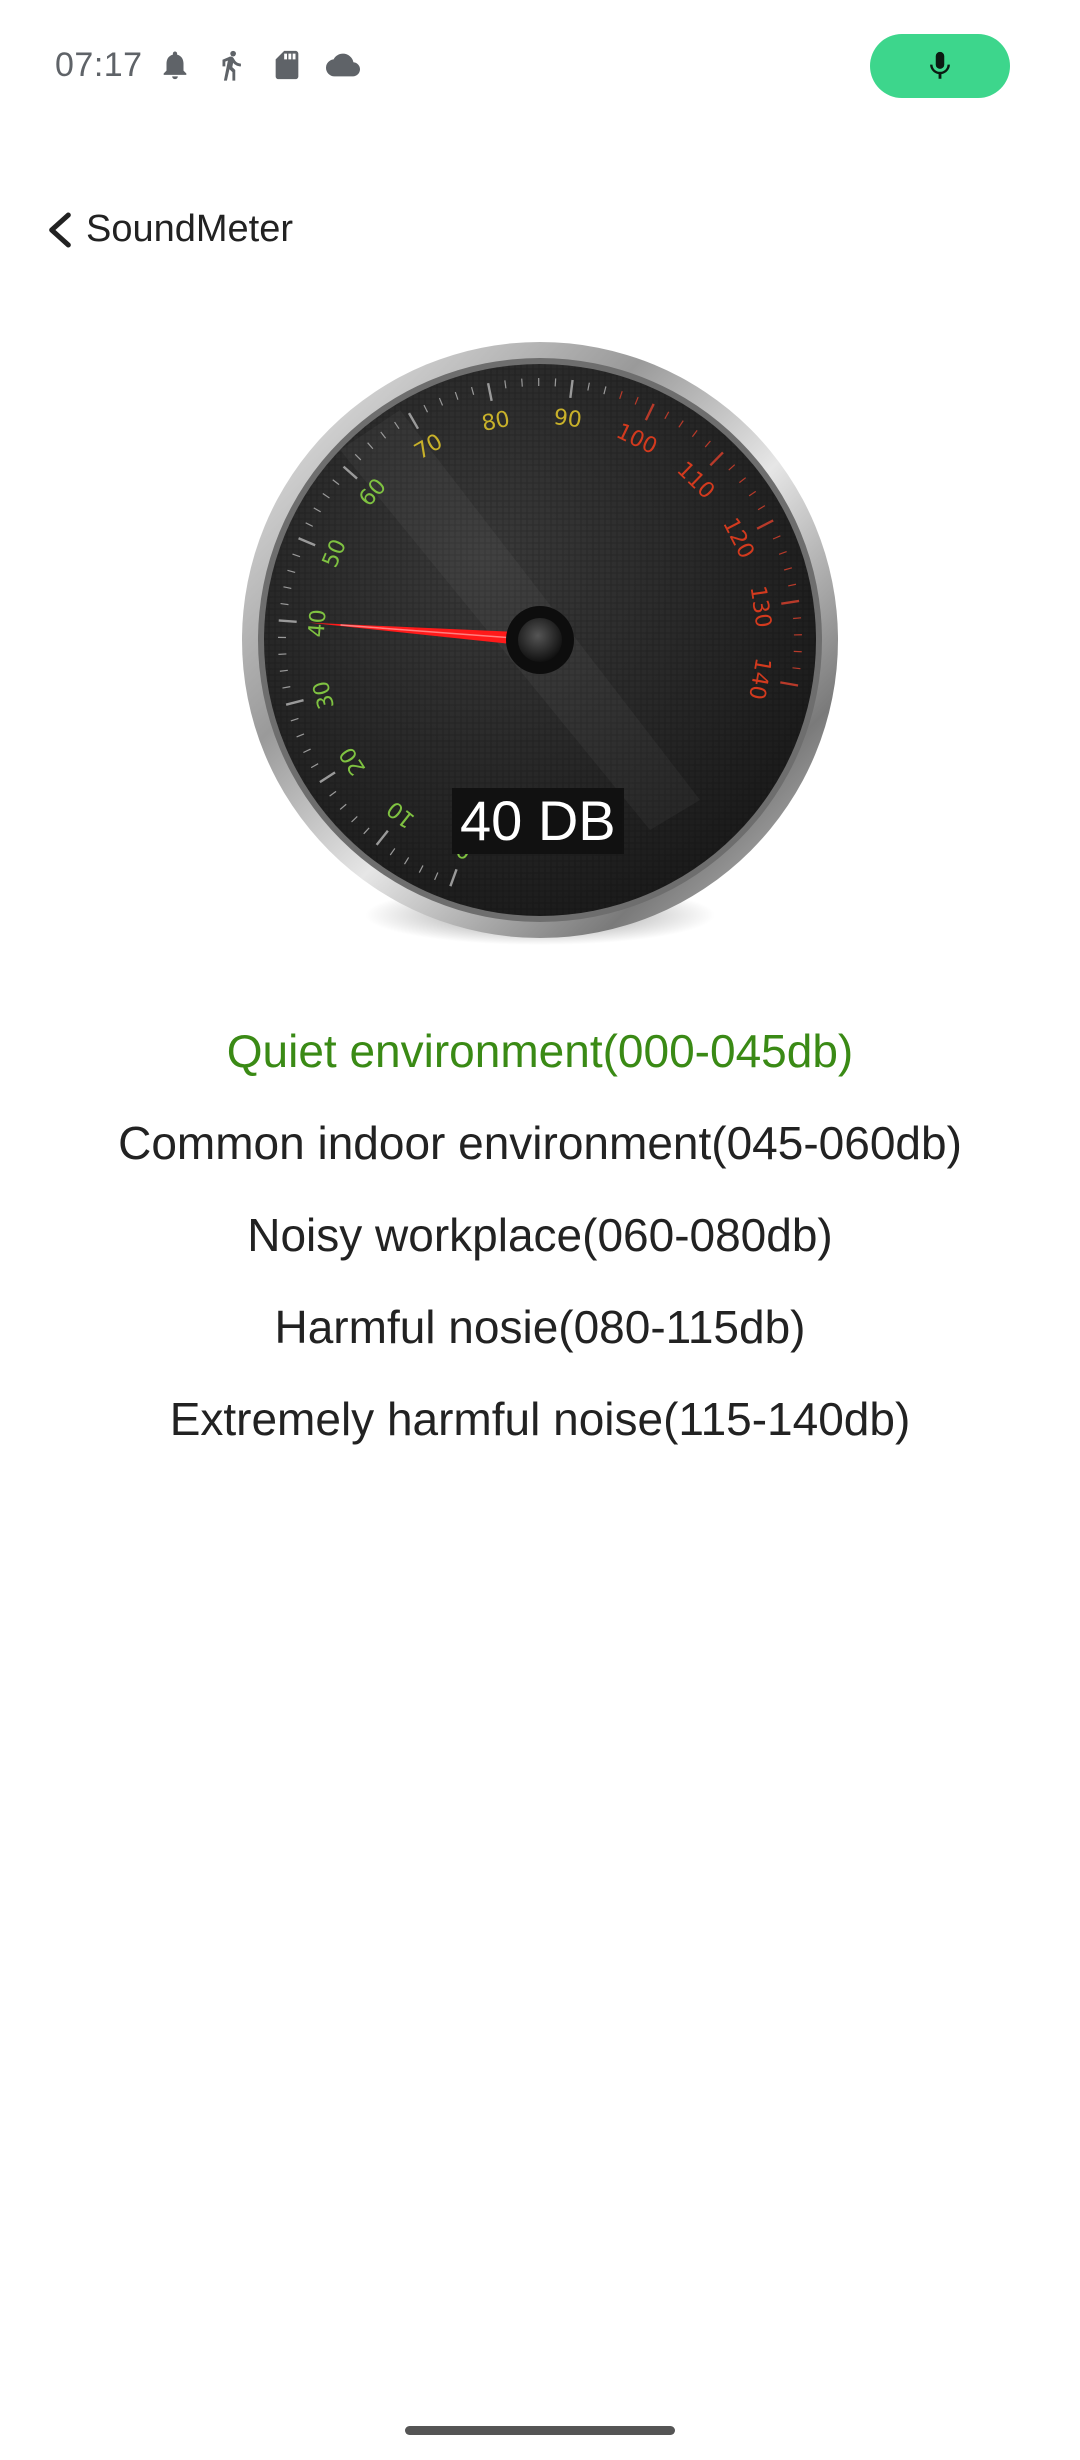 The height and width of the screenshot is (2460, 1080). I want to click on level-noisy-workplace: Noisy workplace(060-080db), so click(540, 1235).